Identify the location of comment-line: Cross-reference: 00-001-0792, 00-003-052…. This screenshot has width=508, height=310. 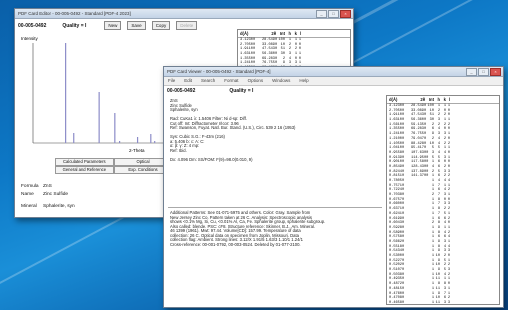
(235, 244).